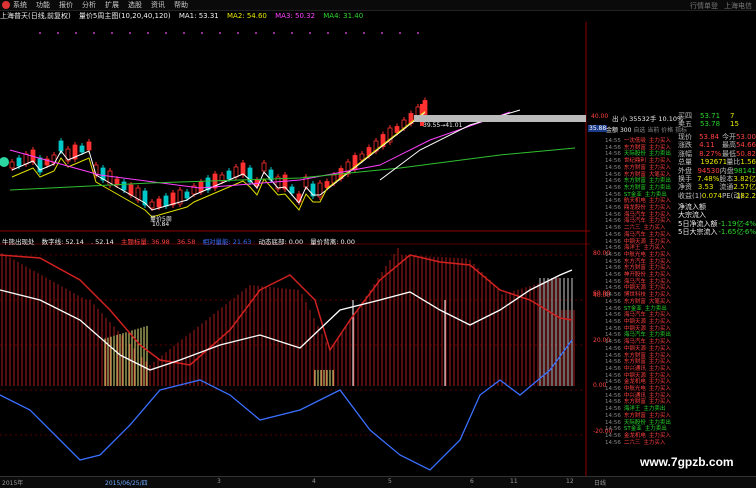 The image size is (756, 488). Describe the element at coordinates (646, 335) in the screenshot. I see `trade-row: 14:56 海马汽车 主力卖出` at that location.